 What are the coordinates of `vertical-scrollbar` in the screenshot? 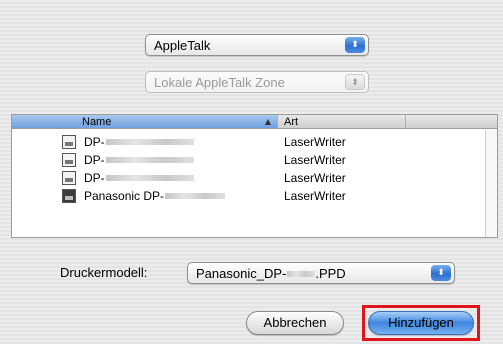 It's located at (491, 183).